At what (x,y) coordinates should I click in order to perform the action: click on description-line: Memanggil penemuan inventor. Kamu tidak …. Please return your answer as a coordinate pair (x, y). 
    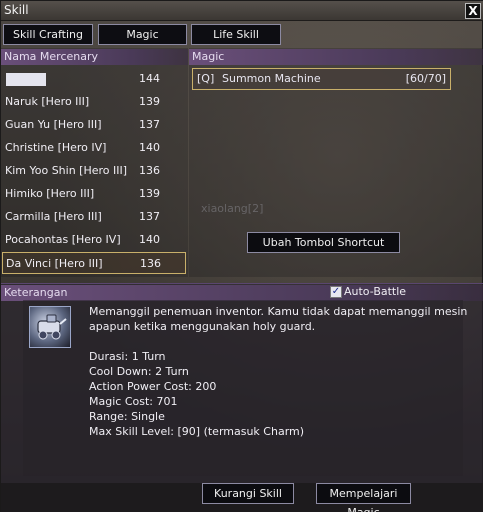
    Looking at the image, I should click on (278, 311).